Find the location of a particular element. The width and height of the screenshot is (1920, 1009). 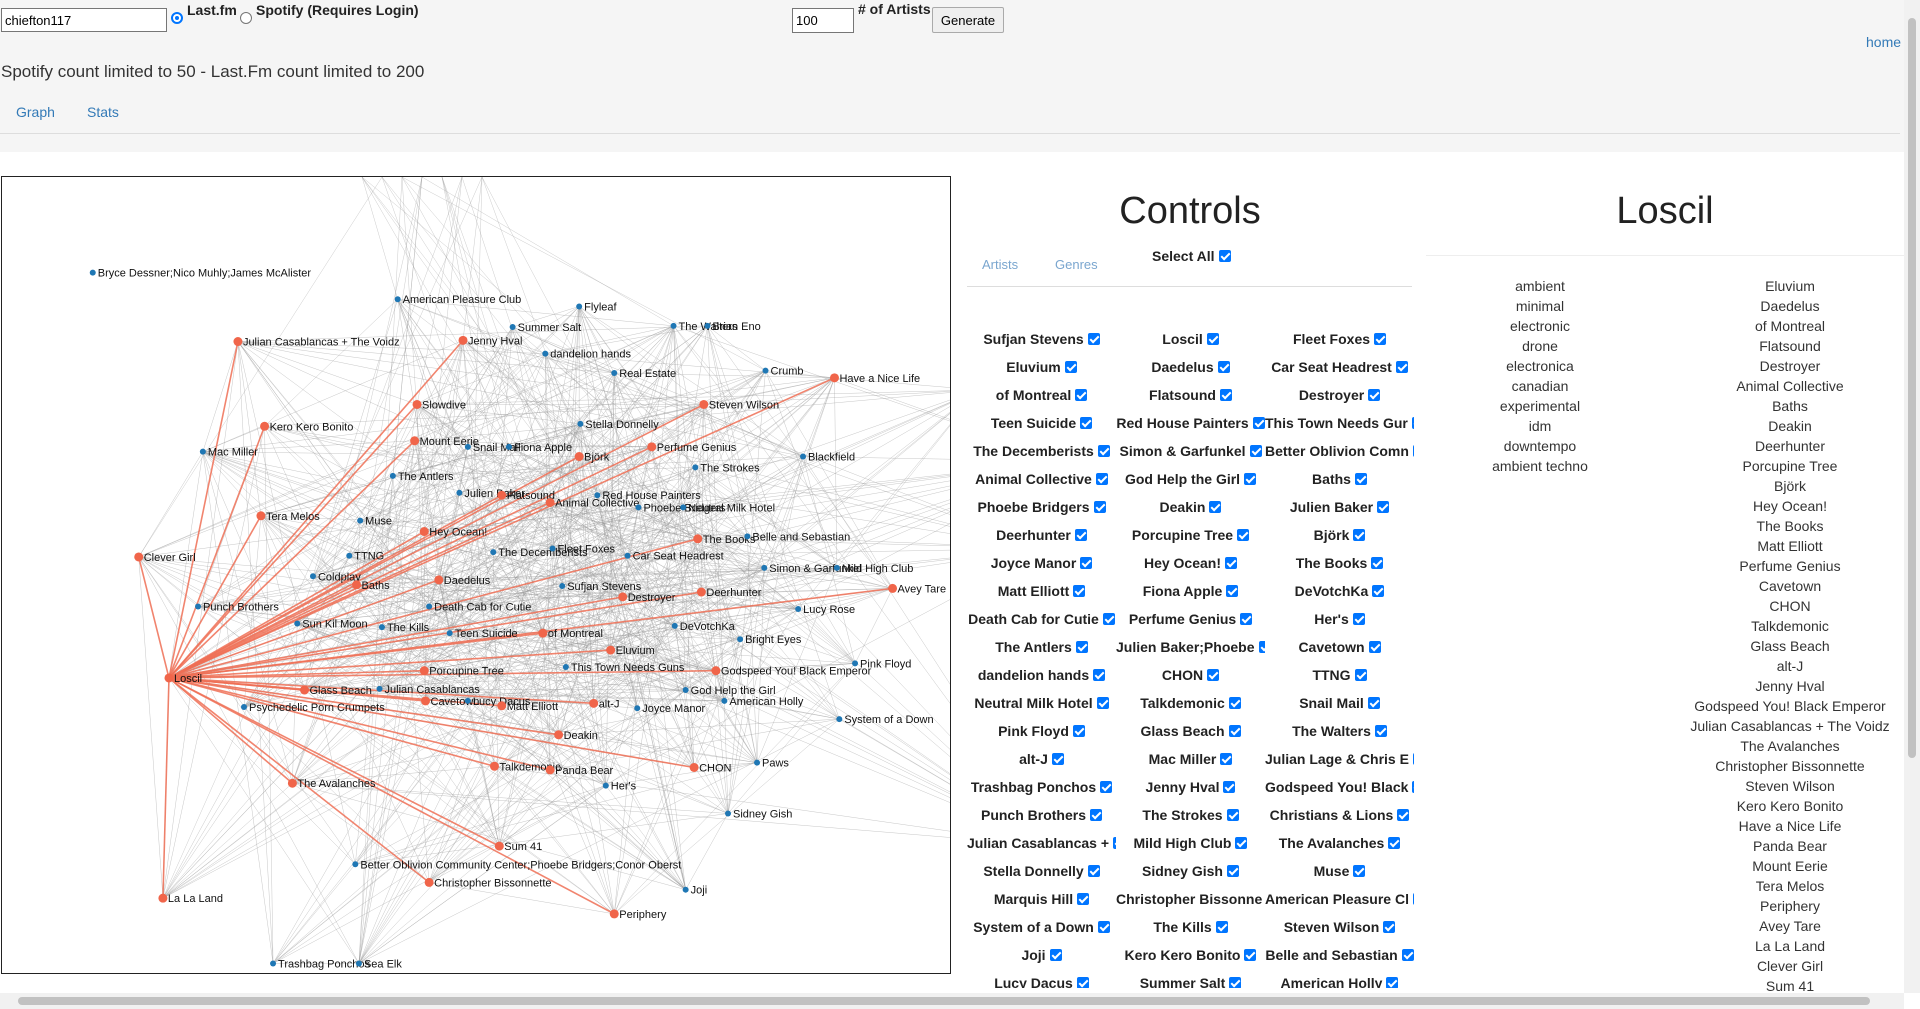

artist-checkbox-item: Christians & Lions is located at coordinates (1339, 818).